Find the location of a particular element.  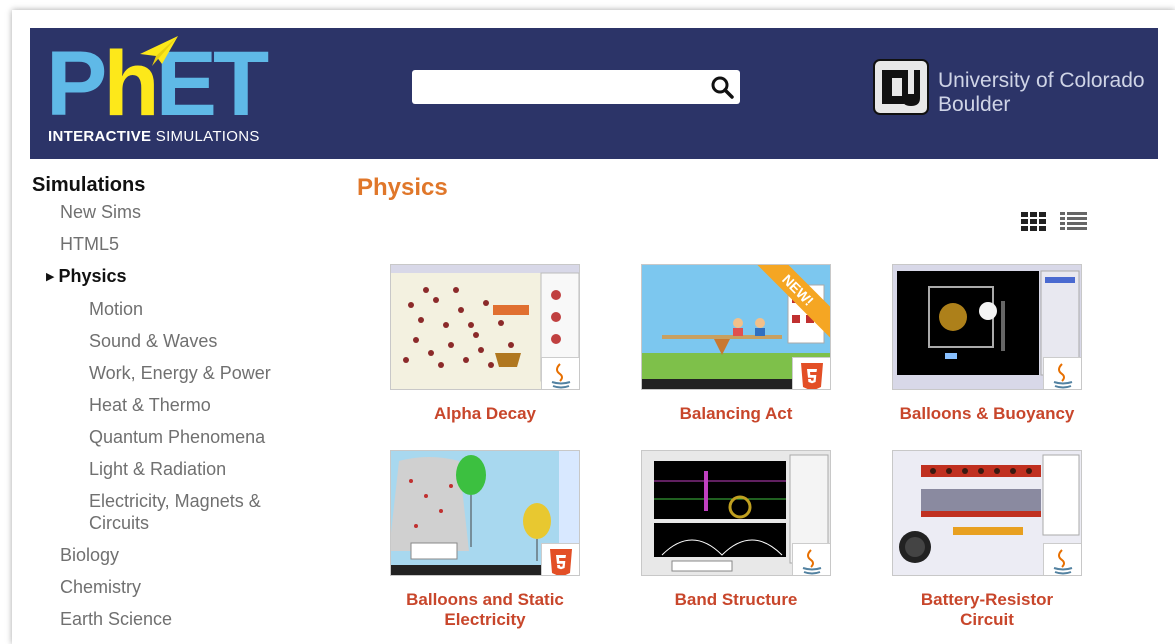

university-name: University of Colorado Boulder is located at coordinates (1041, 92).